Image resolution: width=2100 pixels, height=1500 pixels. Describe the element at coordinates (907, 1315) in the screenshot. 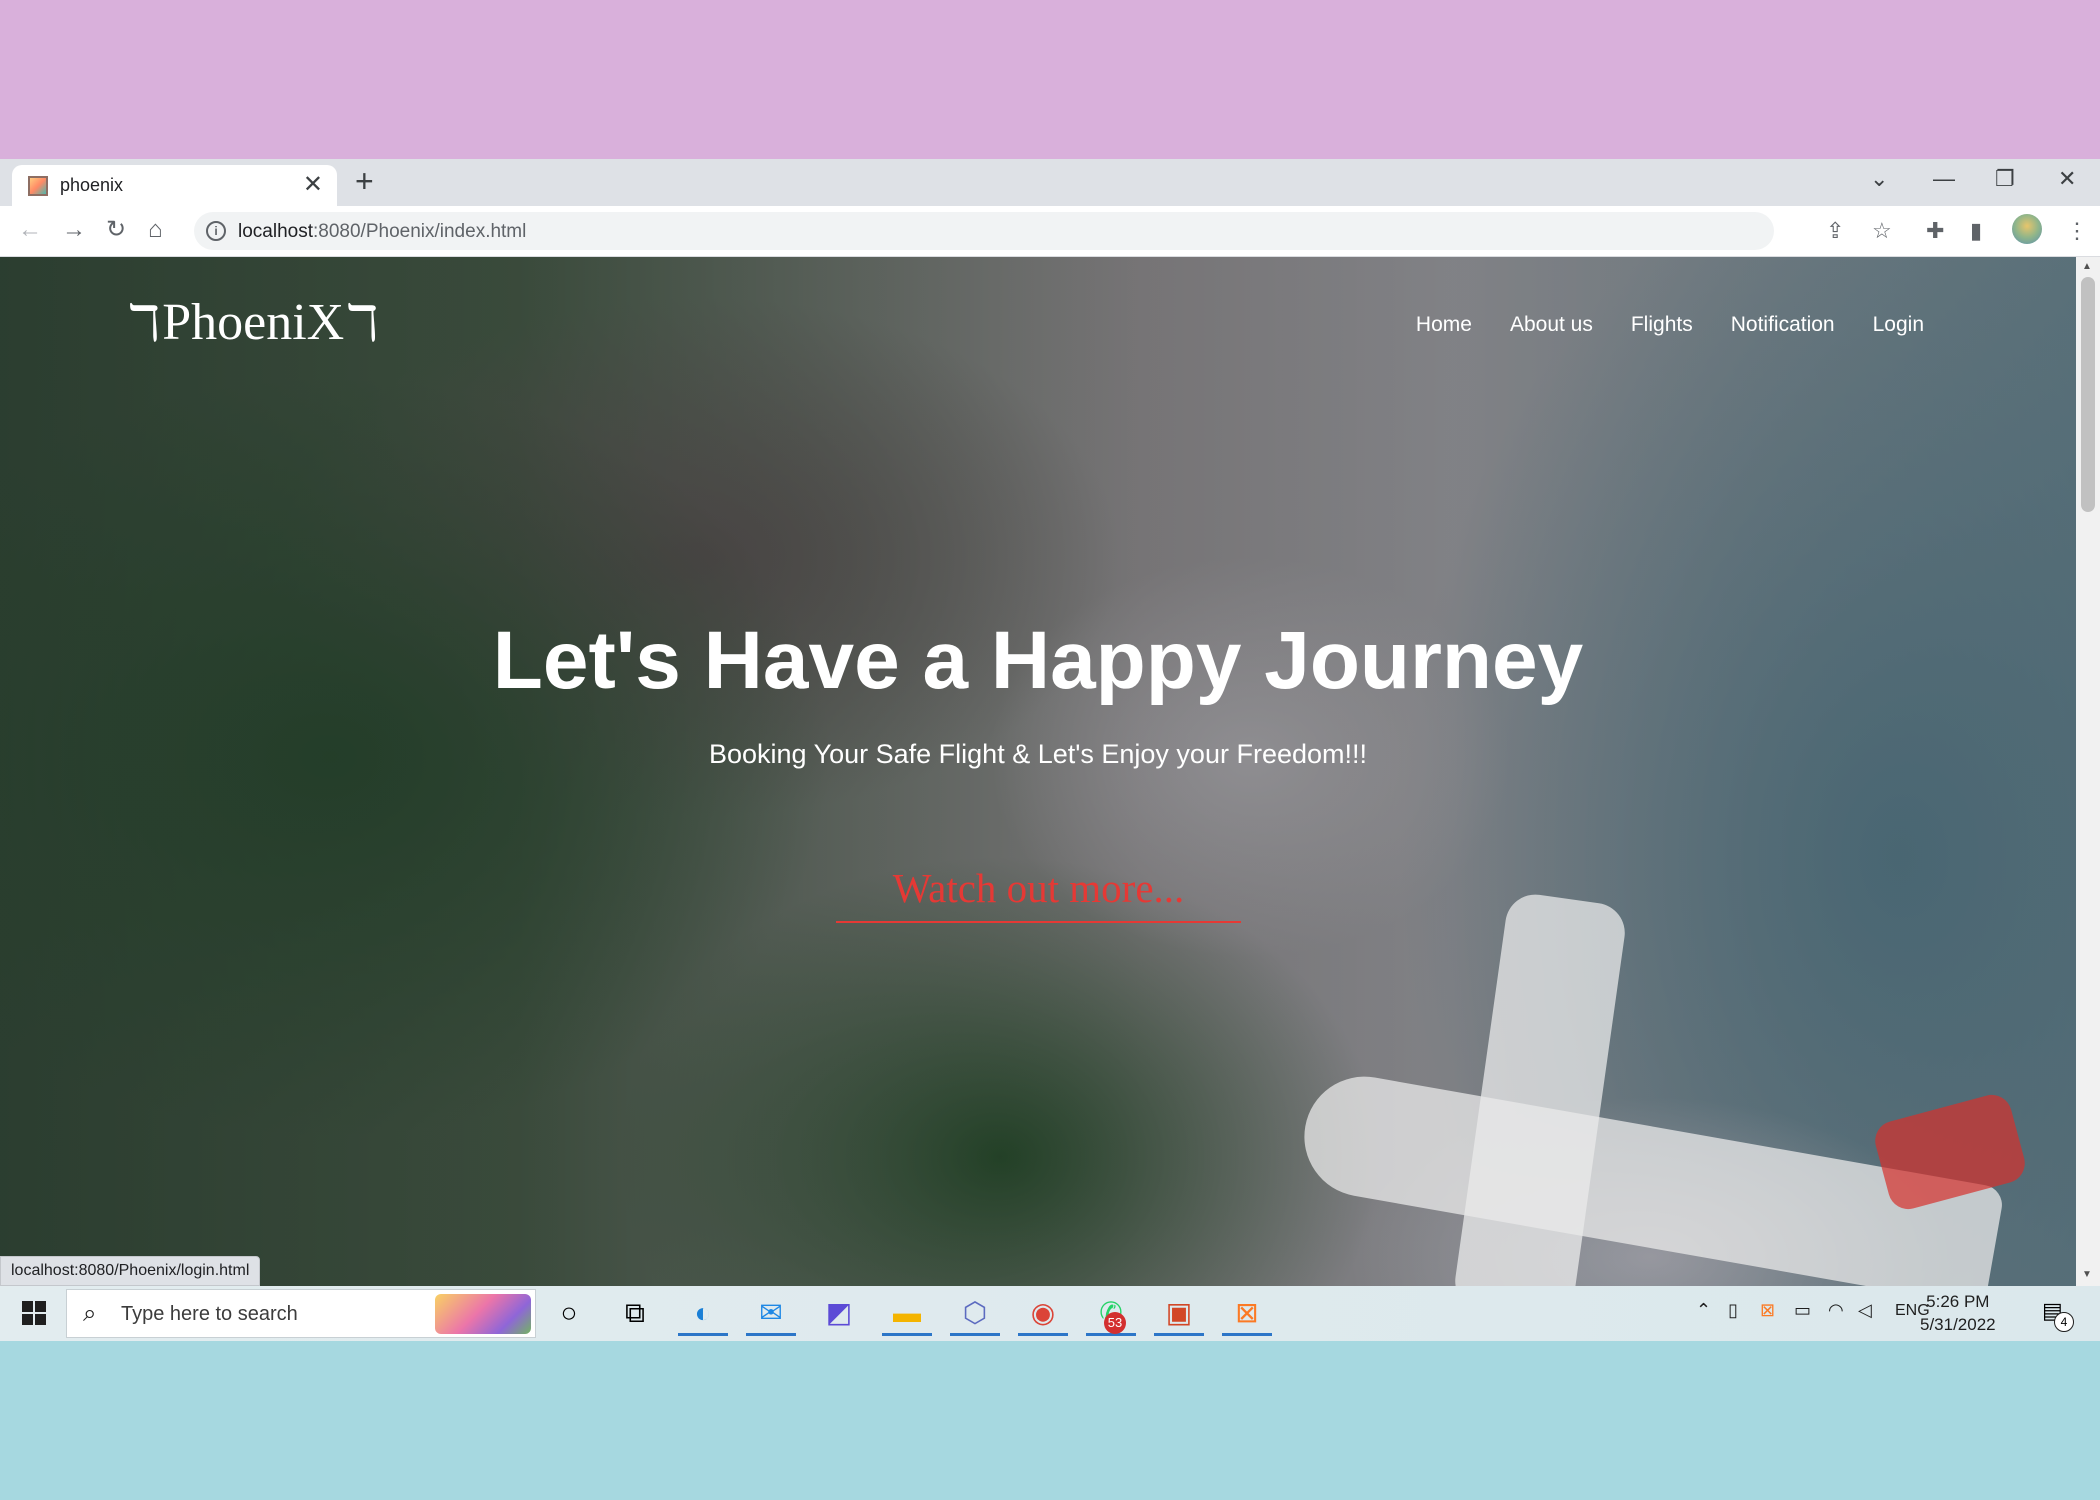

I see `file-explorer-icon: ▬` at that location.